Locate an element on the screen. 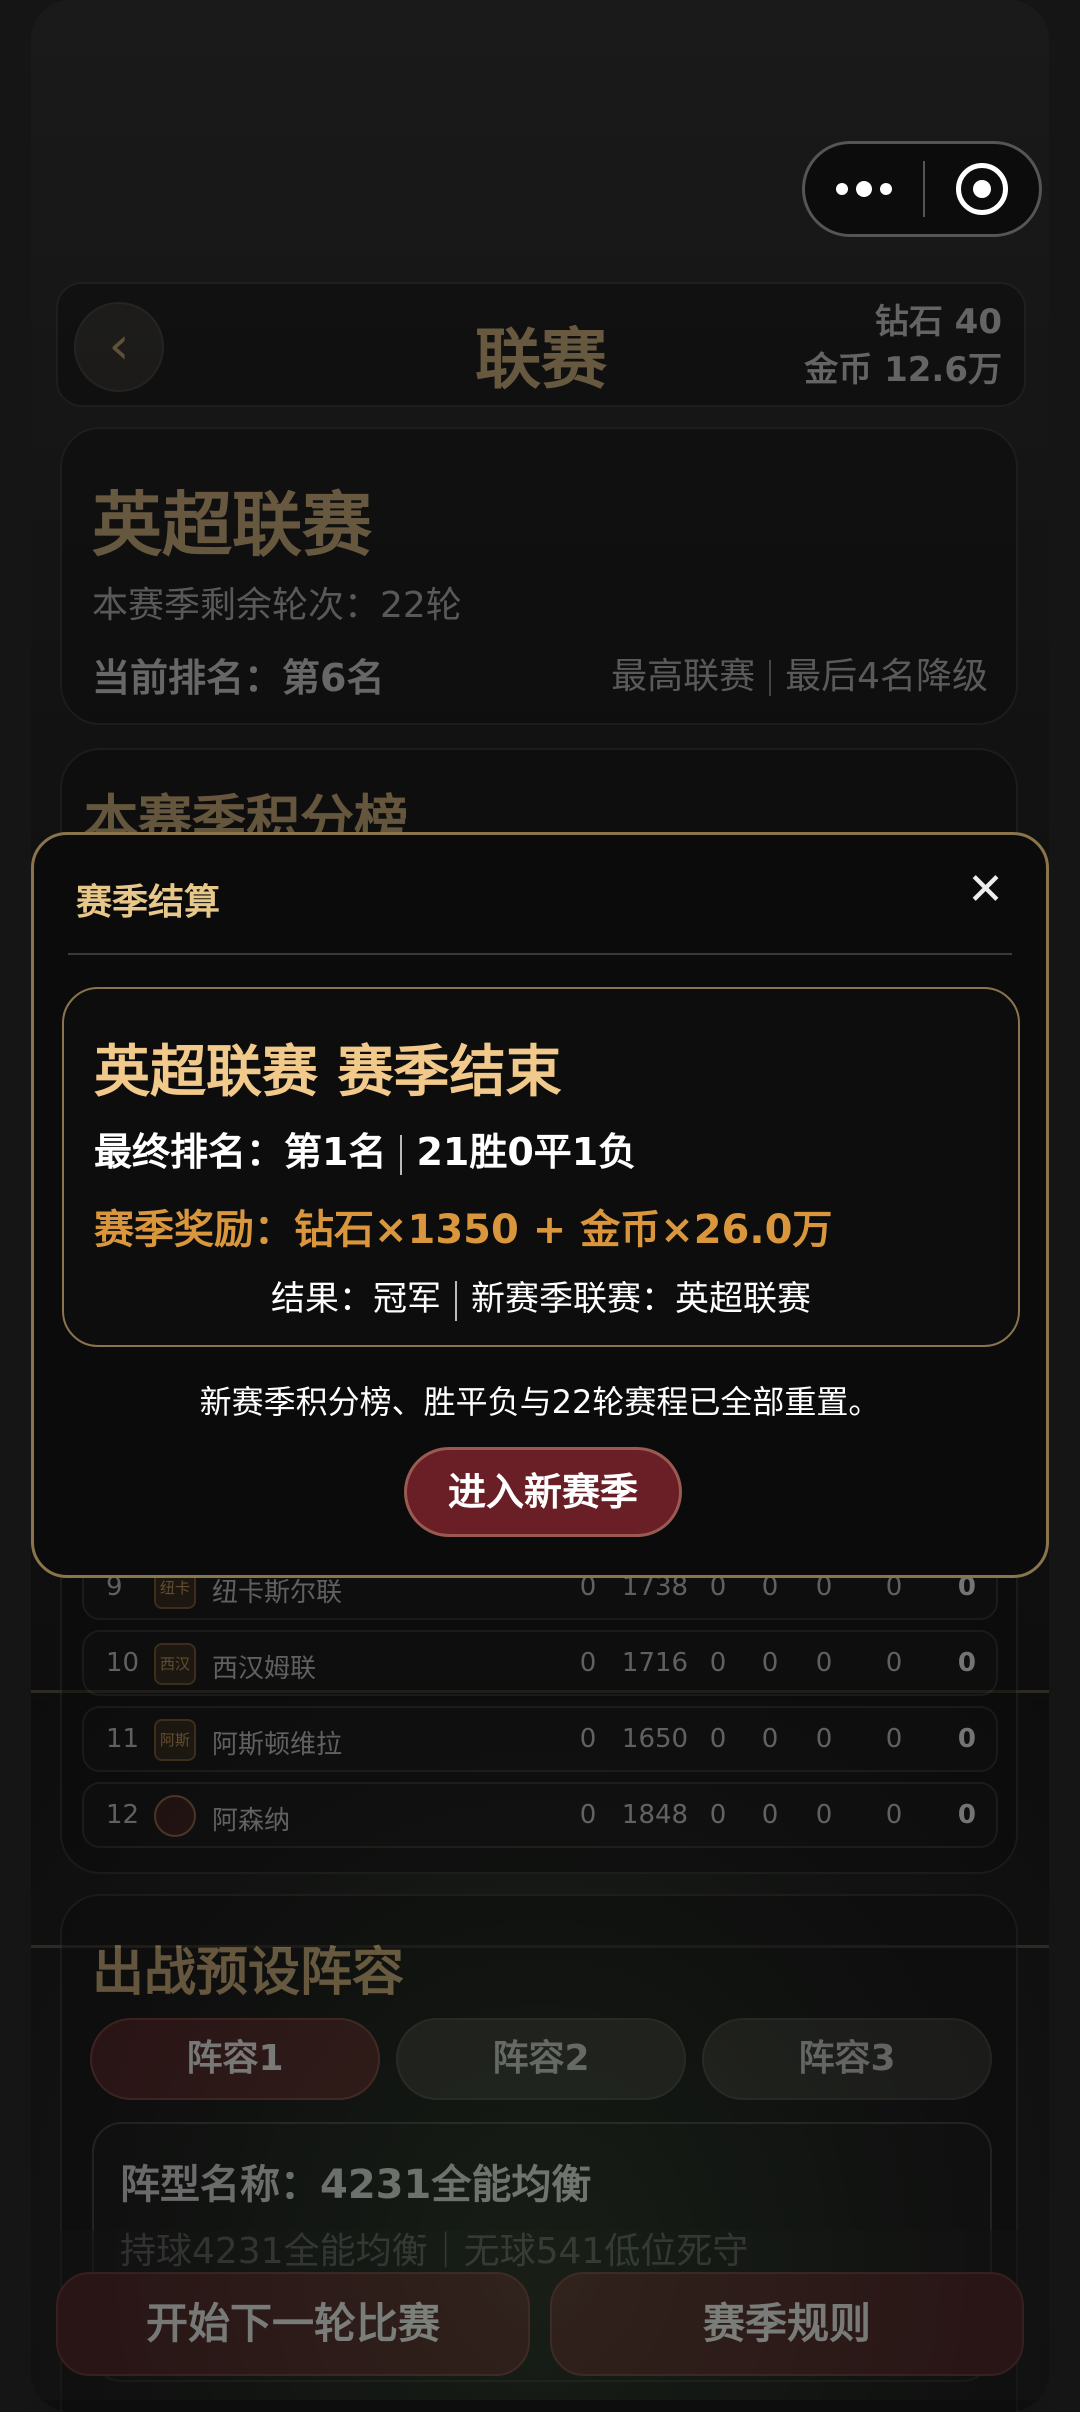  row-rank: 11 is located at coordinates (123, 1739).